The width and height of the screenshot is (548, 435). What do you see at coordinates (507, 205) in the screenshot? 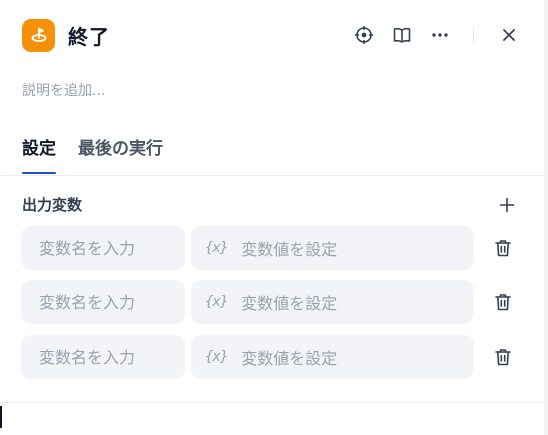
I see `add-variable-button` at bounding box center [507, 205].